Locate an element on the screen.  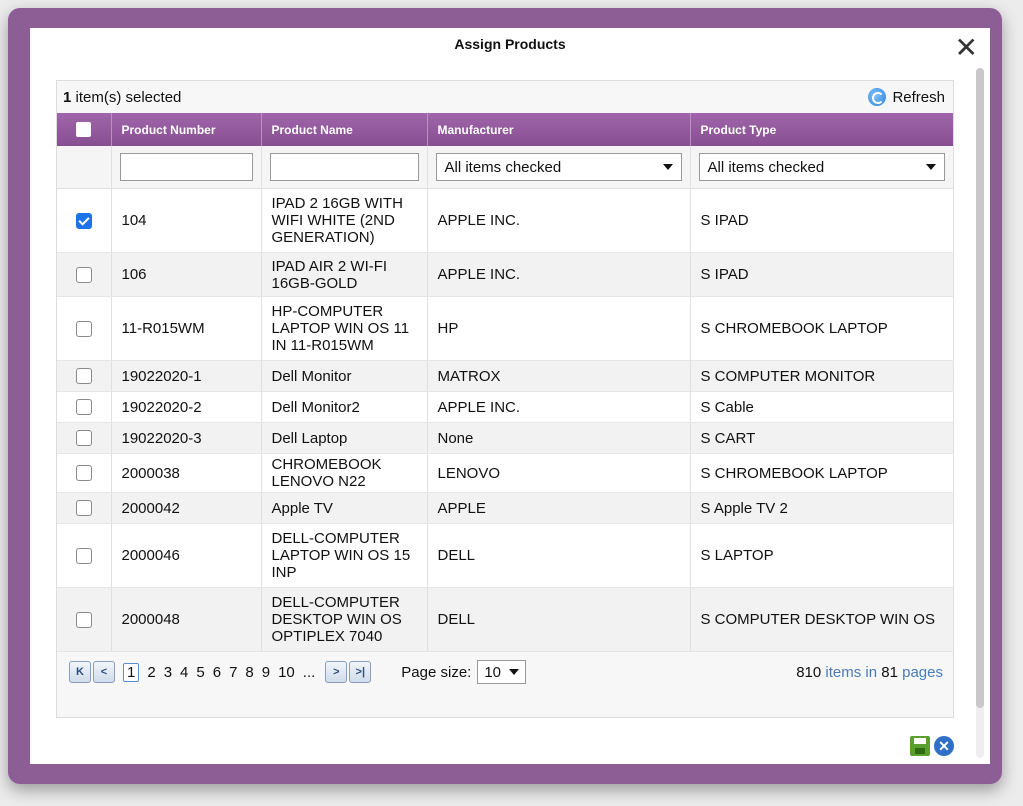
select-all-checkbox is located at coordinates (84, 129).